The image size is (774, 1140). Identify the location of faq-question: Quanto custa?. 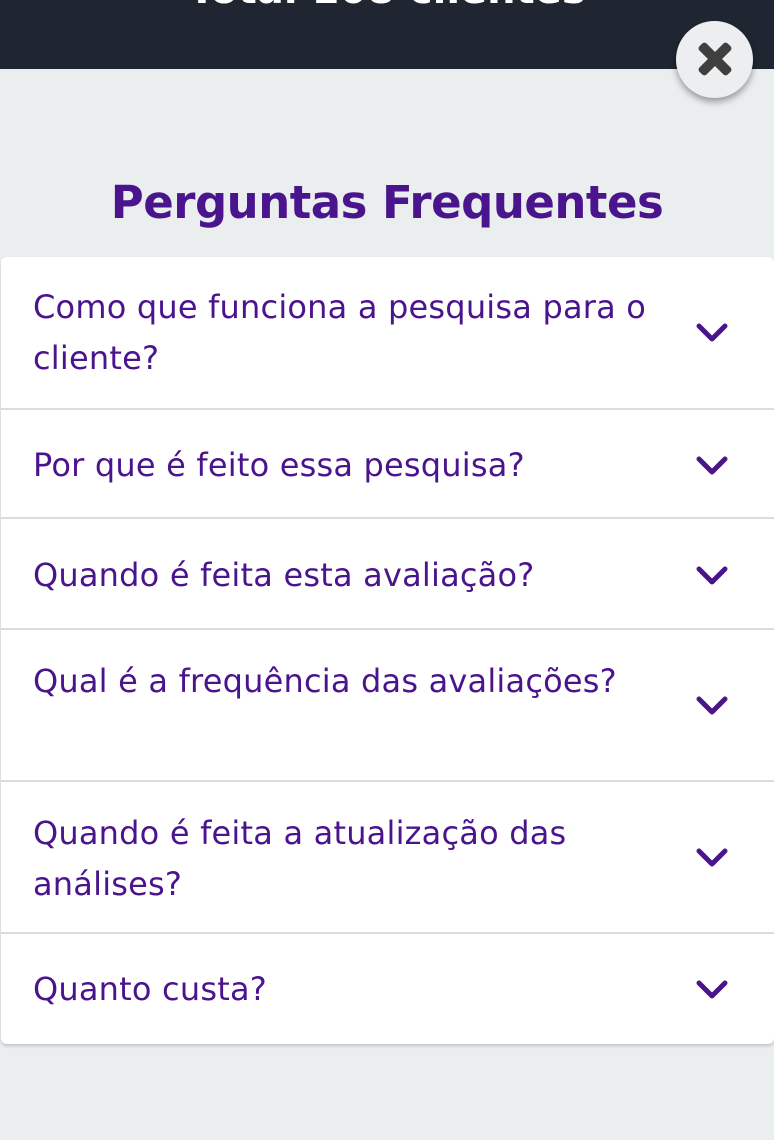
(150, 989).